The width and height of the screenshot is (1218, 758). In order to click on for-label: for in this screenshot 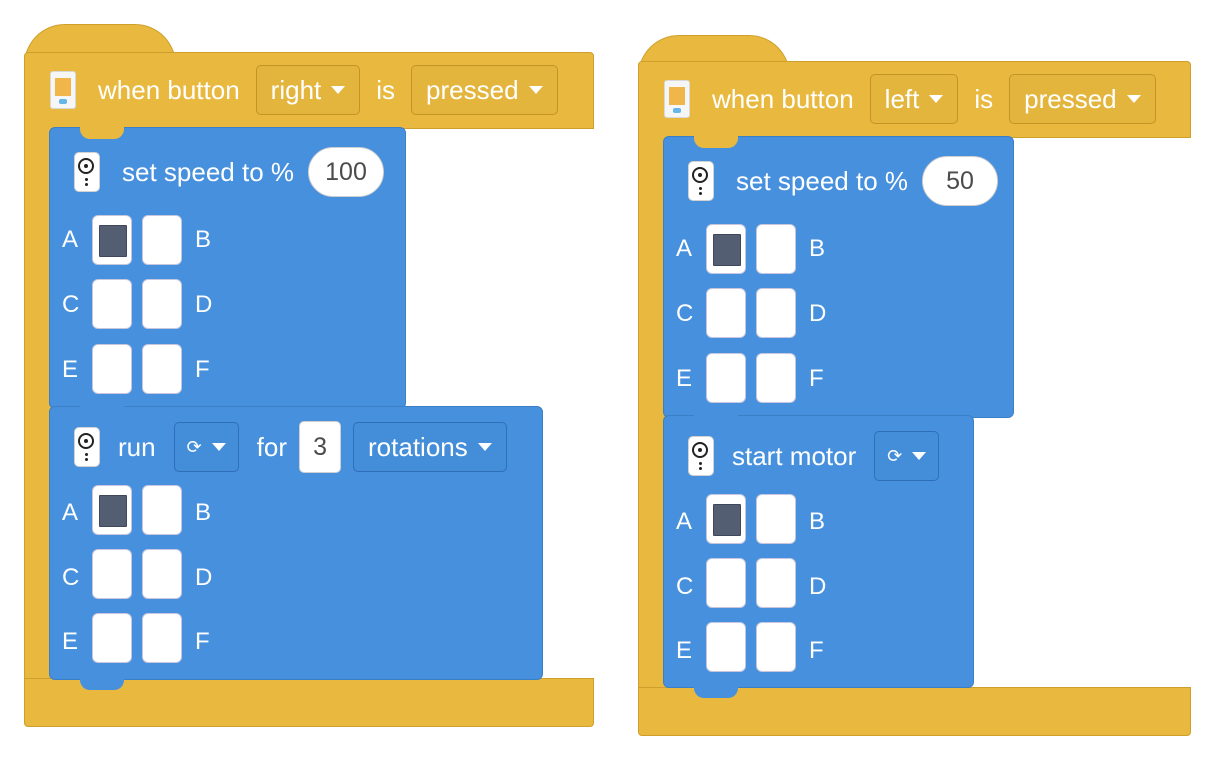, I will do `click(272, 446)`.